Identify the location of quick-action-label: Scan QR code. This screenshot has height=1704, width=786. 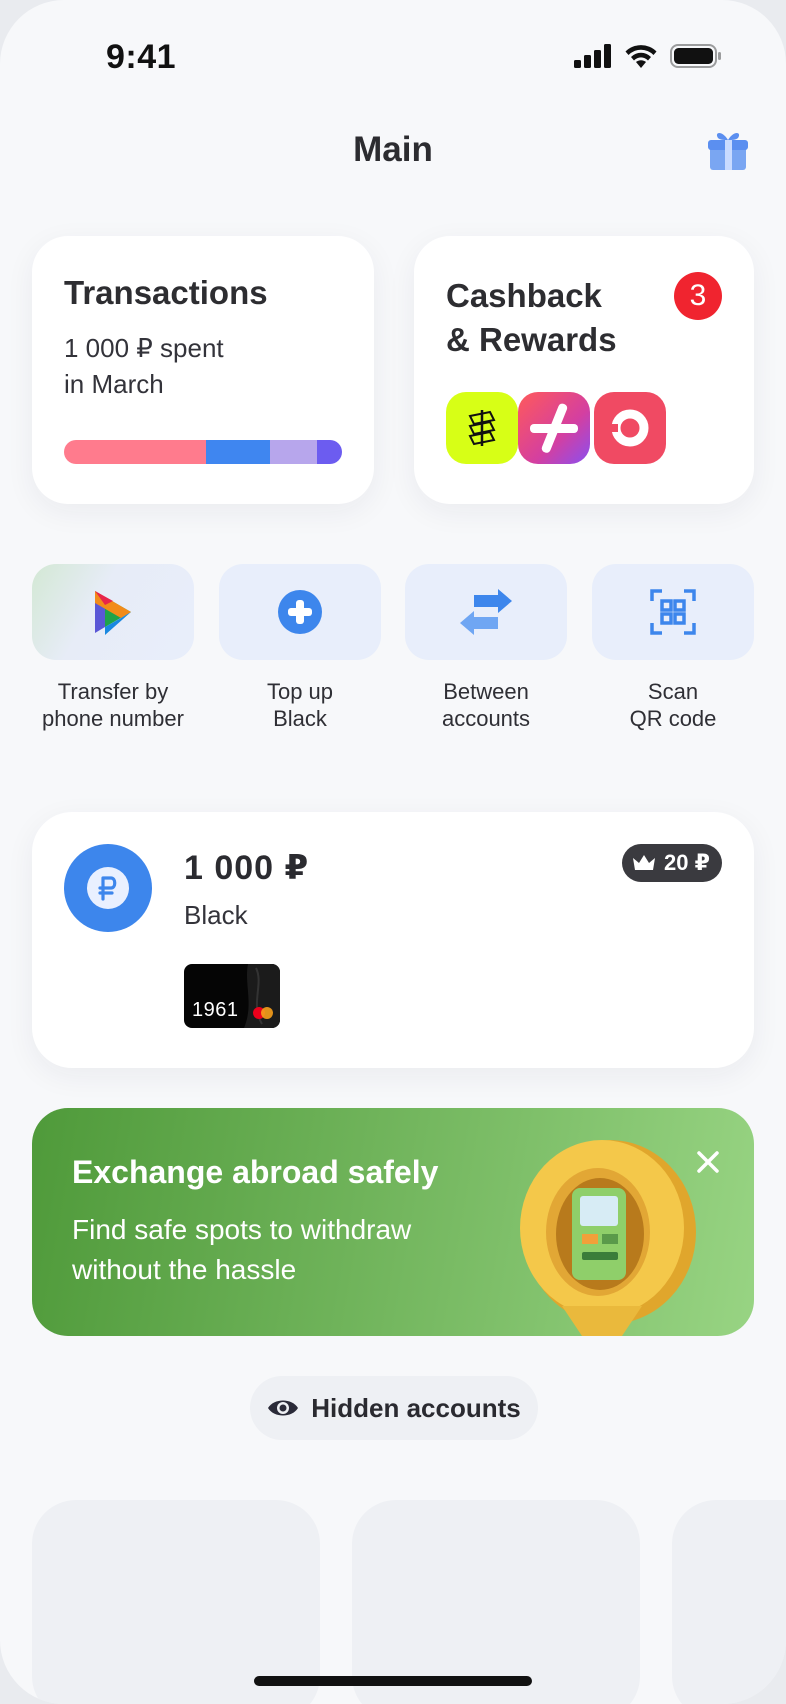
(673, 705).